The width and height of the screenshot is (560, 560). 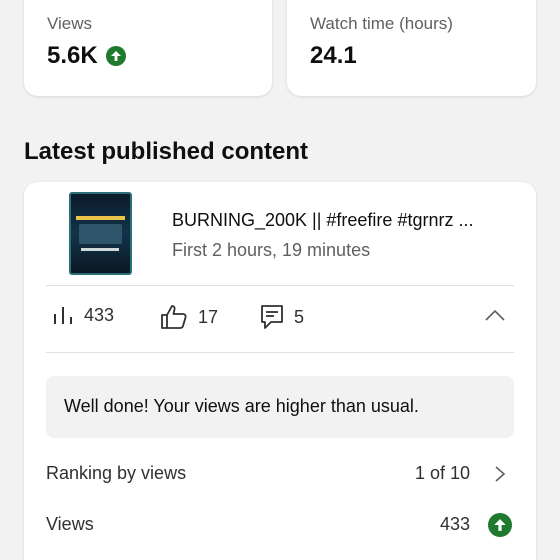 What do you see at coordinates (70, 23) in the screenshot?
I see `views-stat-label: Views` at bounding box center [70, 23].